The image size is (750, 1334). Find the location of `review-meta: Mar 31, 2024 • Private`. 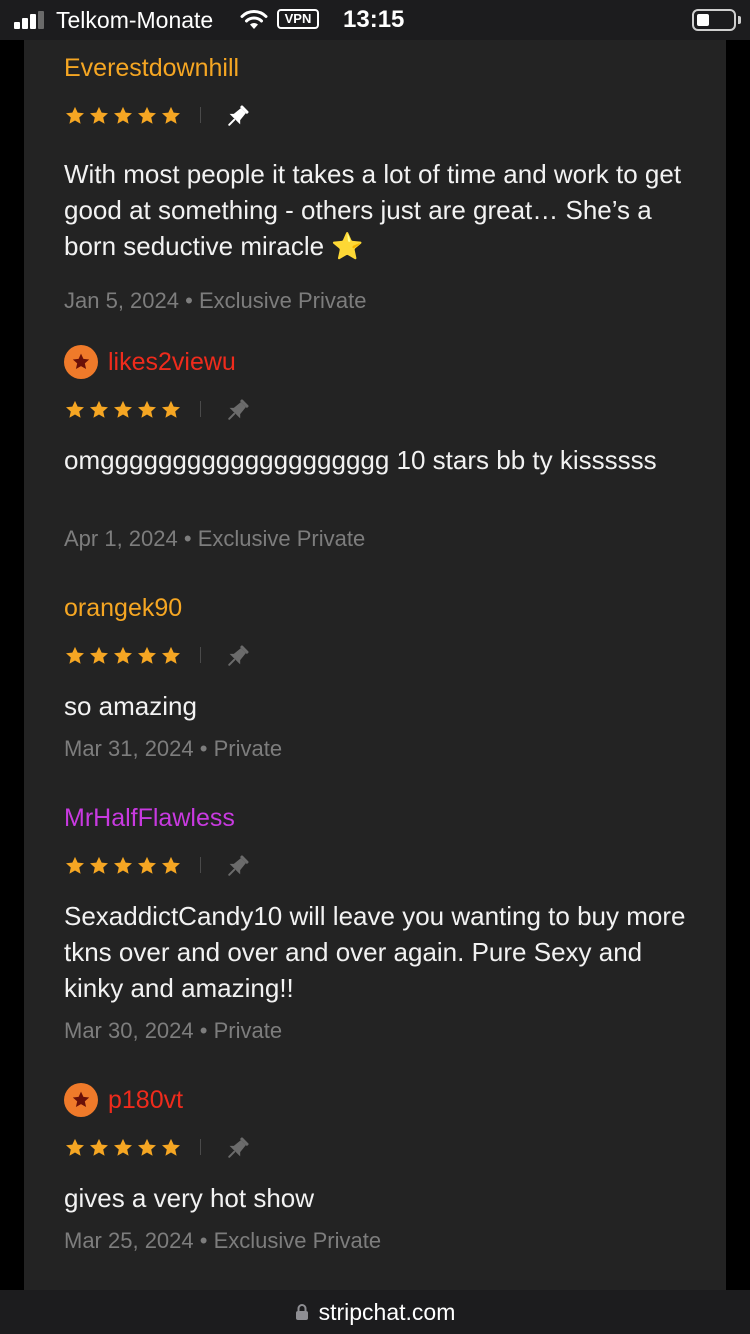

review-meta: Mar 31, 2024 • Private is located at coordinates (173, 749).